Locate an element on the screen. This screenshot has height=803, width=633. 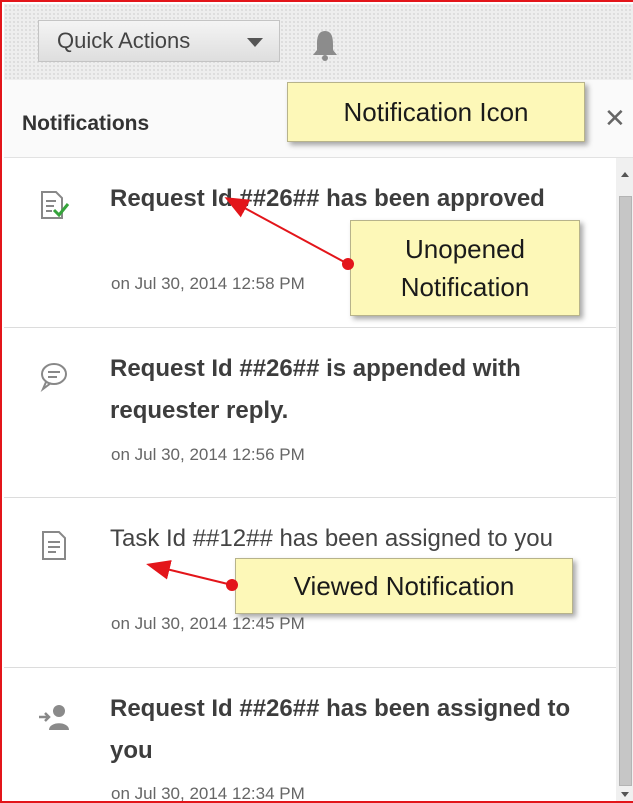
scrollbar is located at coordinates (624, 479).